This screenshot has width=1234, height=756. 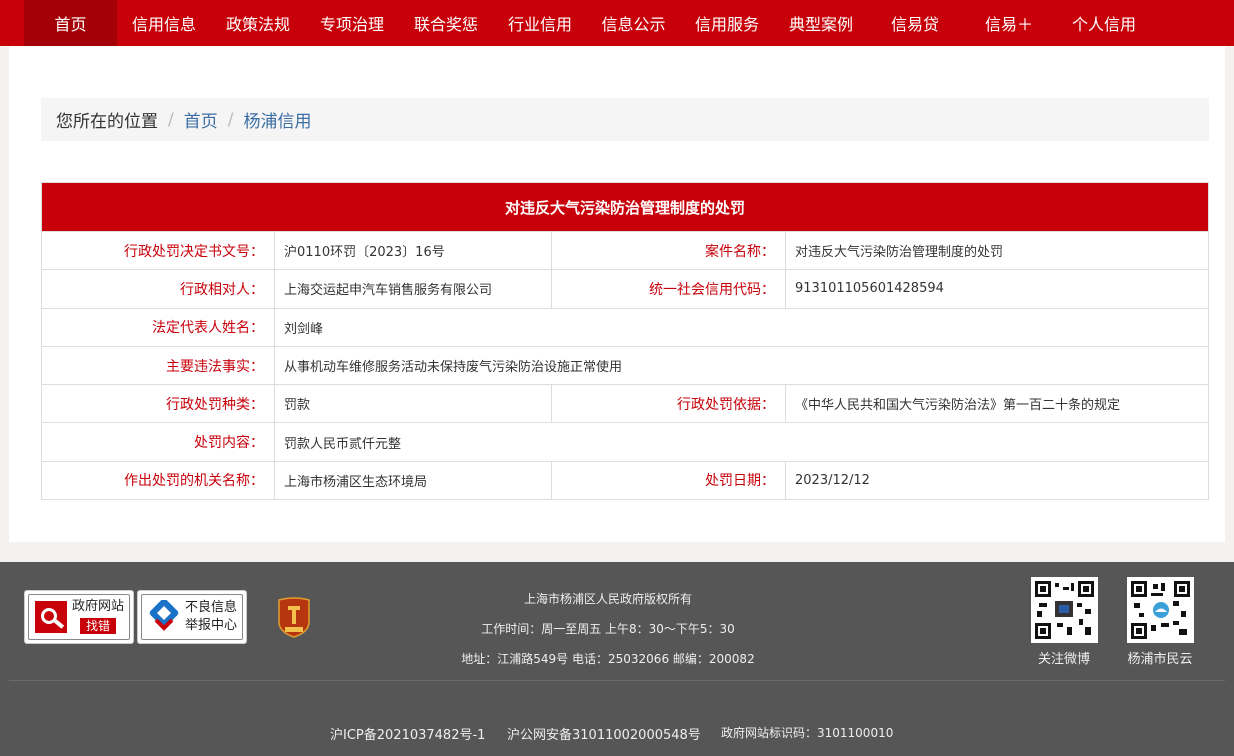 I want to click on field-value: 罚款人民币贰仟元整, so click(x=343, y=444).